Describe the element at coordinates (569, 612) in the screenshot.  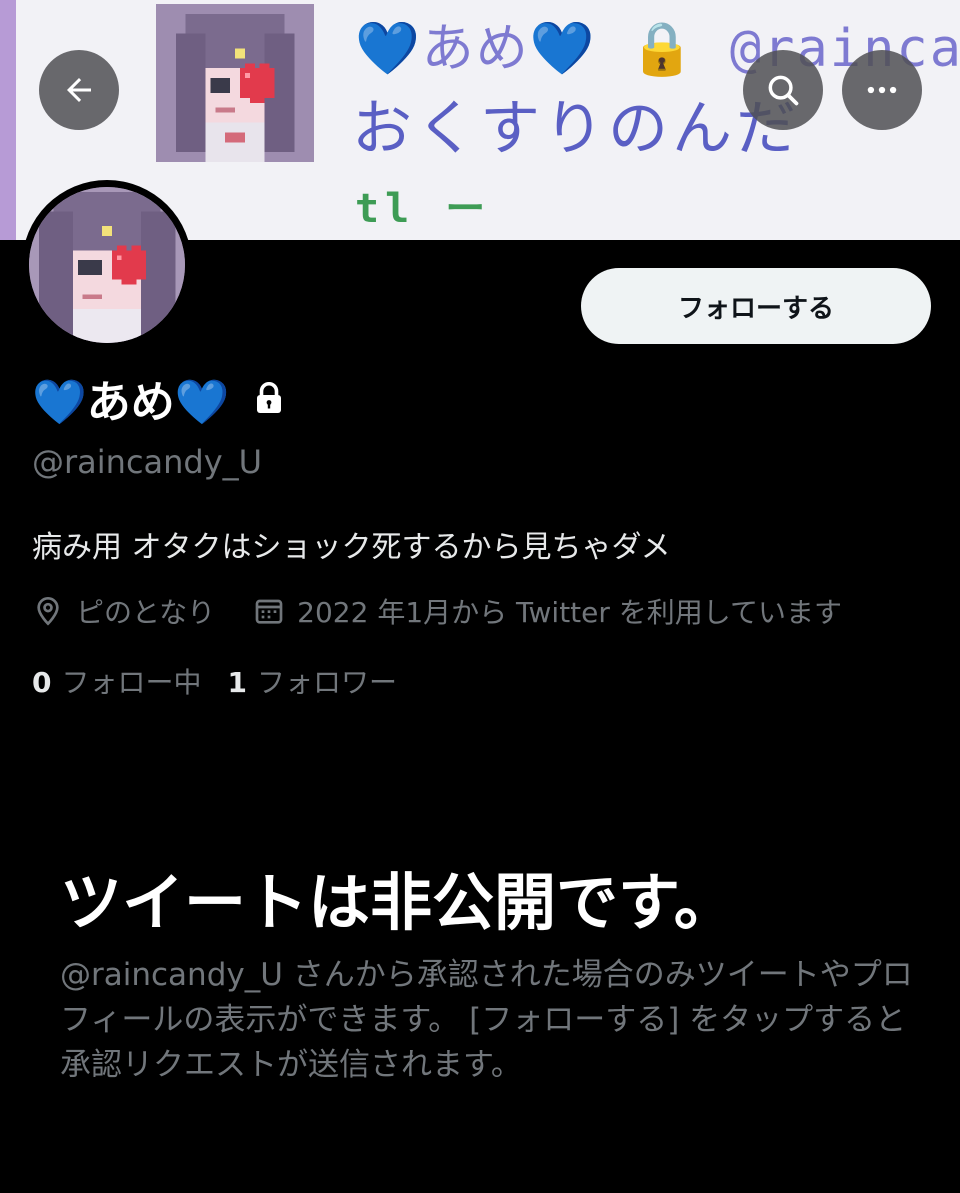
I see `join-date-text: 2022 年1月から Twitter を利用しています` at that location.